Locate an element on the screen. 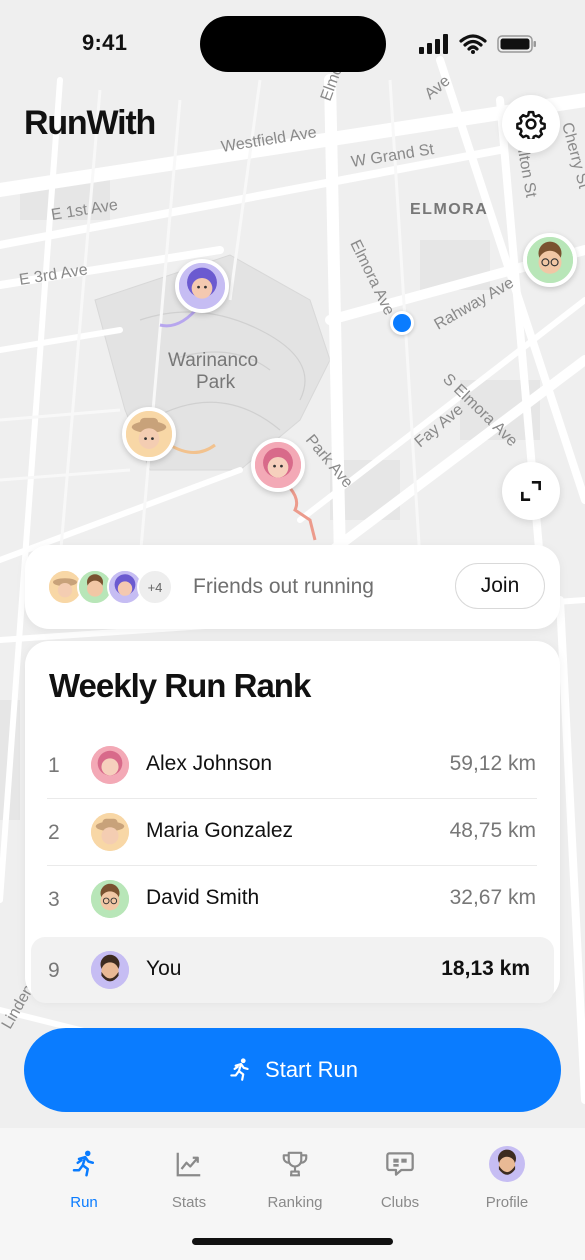 Image resolution: width=585 pixels, height=1260 pixels. rank-number: 3 is located at coordinates (54, 899).